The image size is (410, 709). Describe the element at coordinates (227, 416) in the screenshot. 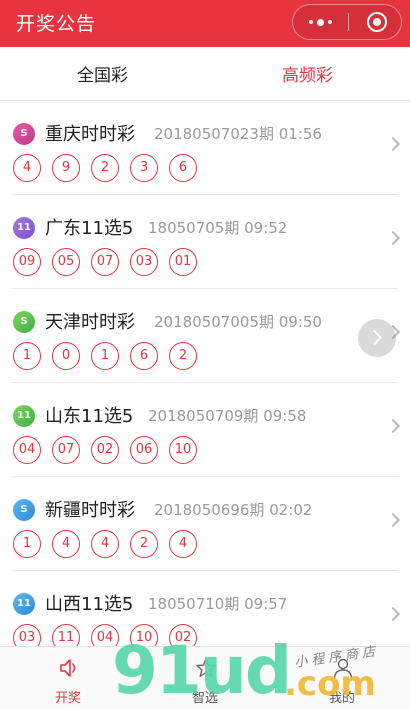

I see `draw-issue-time: 2018050709期 09:58` at that location.